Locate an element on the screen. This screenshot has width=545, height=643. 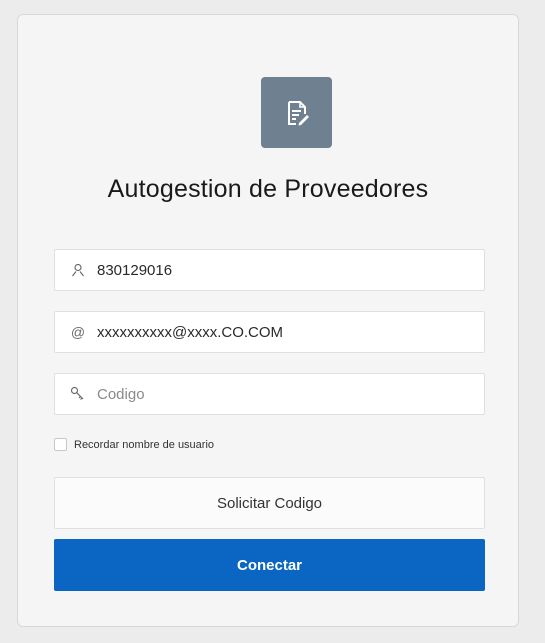
request-code-button: Solicitar Codigo is located at coordinates (269, 503).